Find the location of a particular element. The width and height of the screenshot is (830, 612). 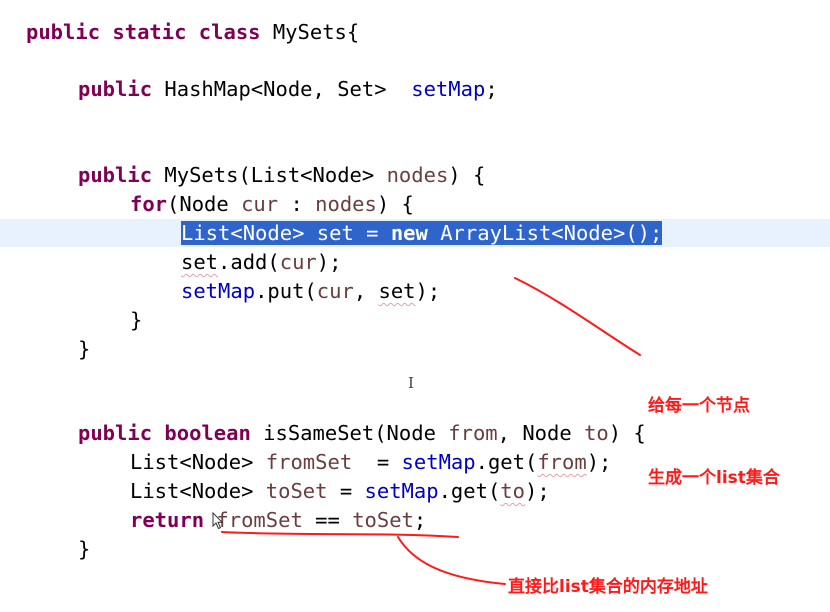

code-line-constructor: public MySets(List<Node> nodes) { is located at coordinates (281, 175).